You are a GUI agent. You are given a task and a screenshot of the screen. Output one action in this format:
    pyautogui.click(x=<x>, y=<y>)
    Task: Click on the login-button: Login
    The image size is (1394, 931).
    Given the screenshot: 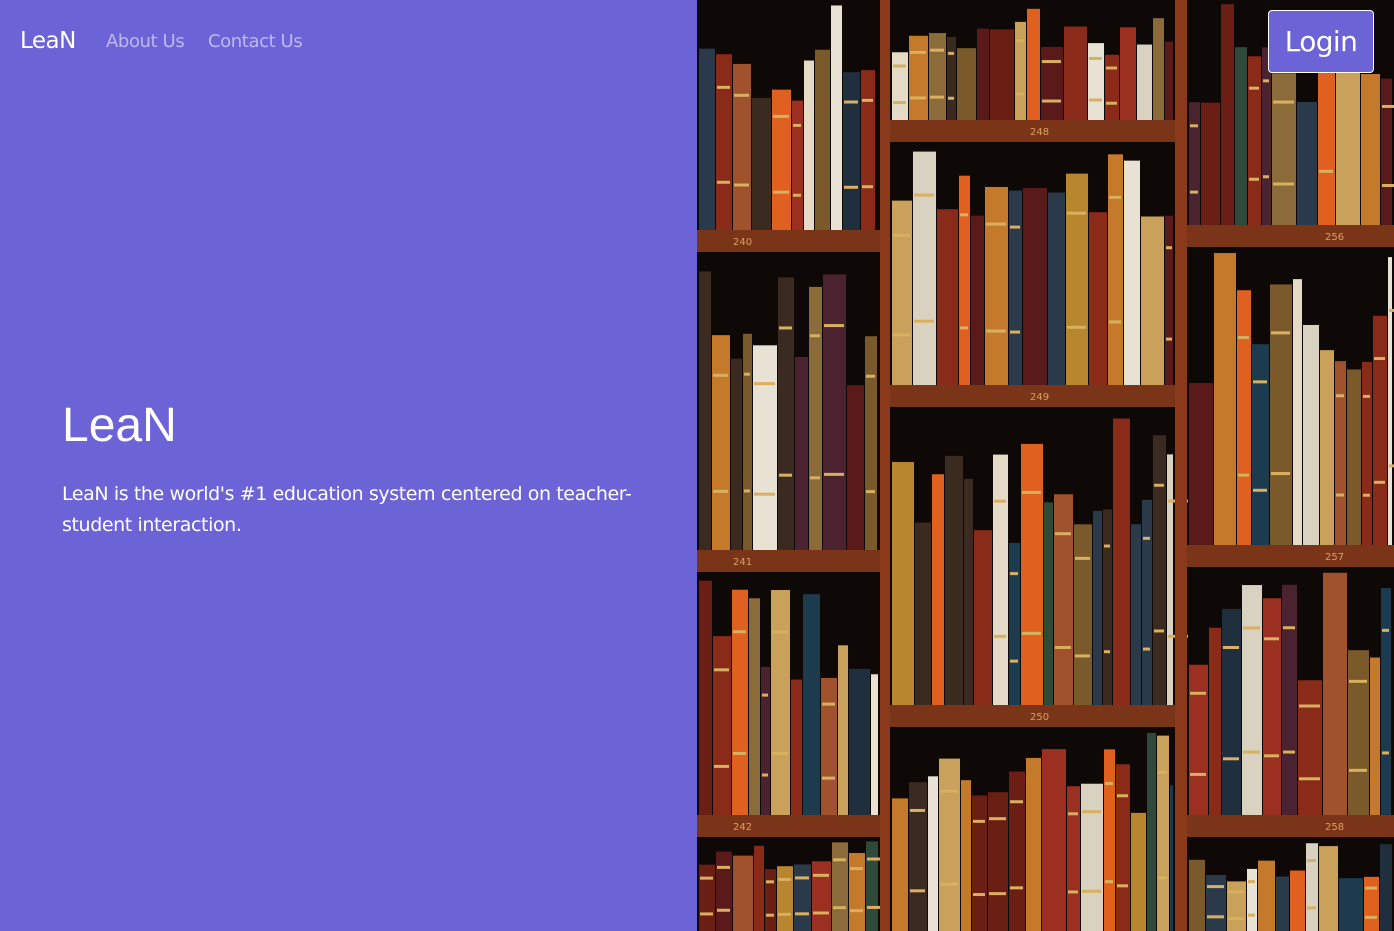 What is the action you would take?
    pyautogui.click(x=1321, y=41)
    